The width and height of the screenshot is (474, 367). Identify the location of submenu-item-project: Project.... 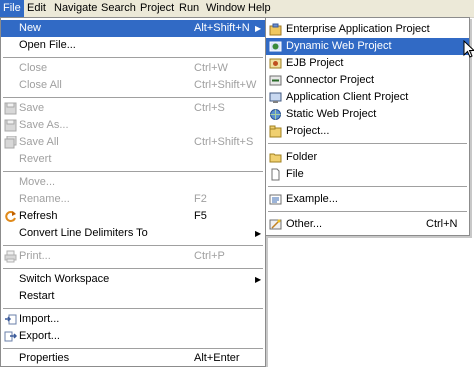
(367, 131).